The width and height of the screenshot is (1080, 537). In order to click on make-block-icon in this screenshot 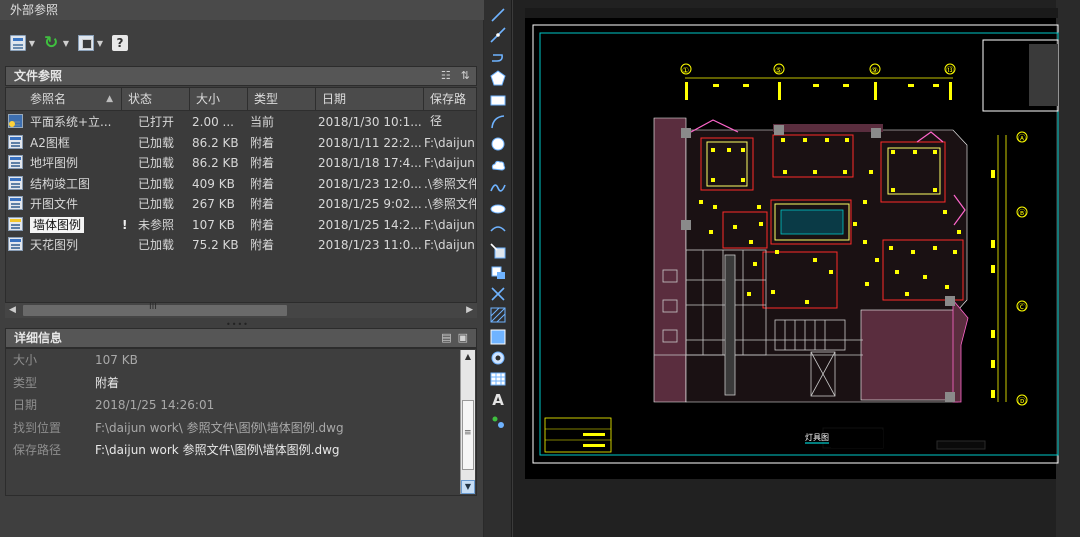, I will do `click(498, 272)`.